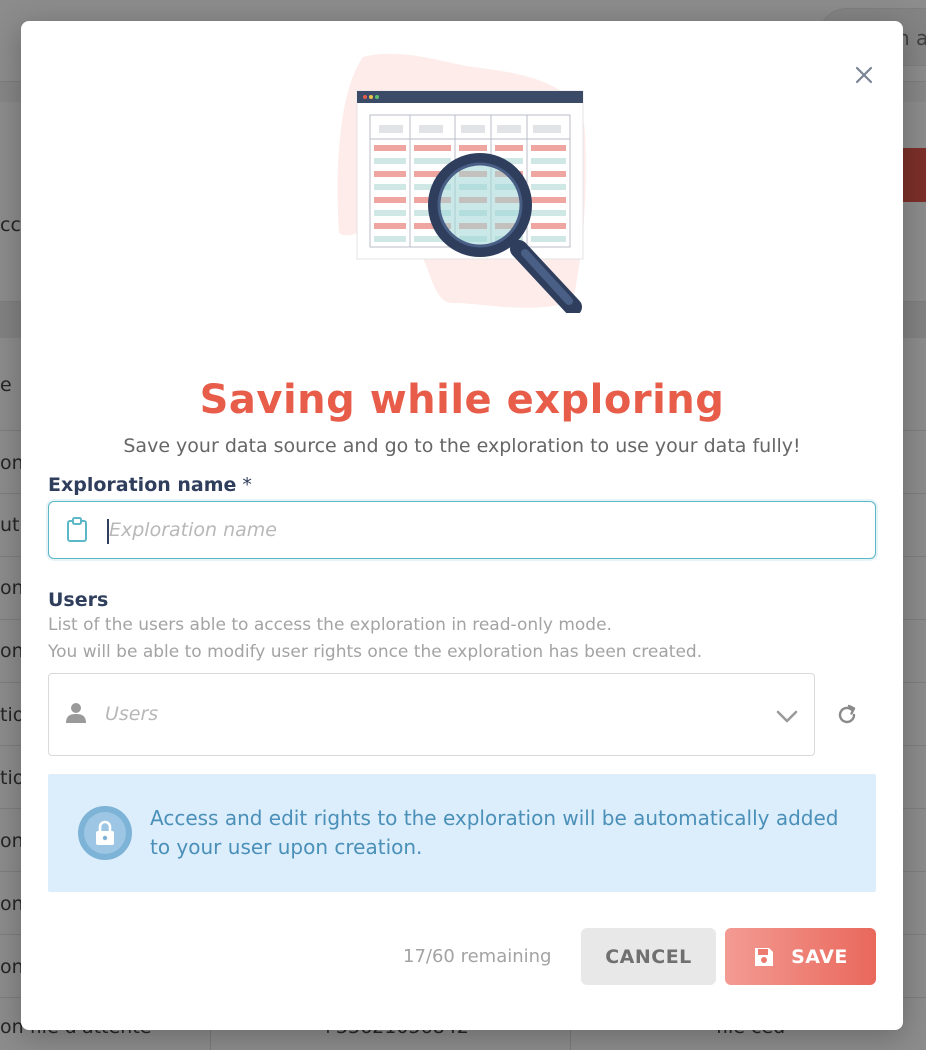 This screenshot has height=1050, width=926. What do you see at coordinates (787, 716) in the screenshot?
I see `chevron-down-icon` at bounding box center [787, 716].